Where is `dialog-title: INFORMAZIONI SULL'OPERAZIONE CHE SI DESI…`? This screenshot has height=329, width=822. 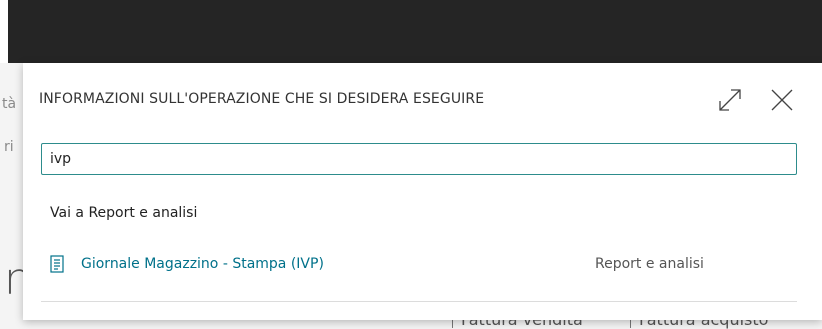
dialog-title: INFORMAZIONI SULL'OPERAZIONE CHE SI DESI… is located at coordinates (262, 99).